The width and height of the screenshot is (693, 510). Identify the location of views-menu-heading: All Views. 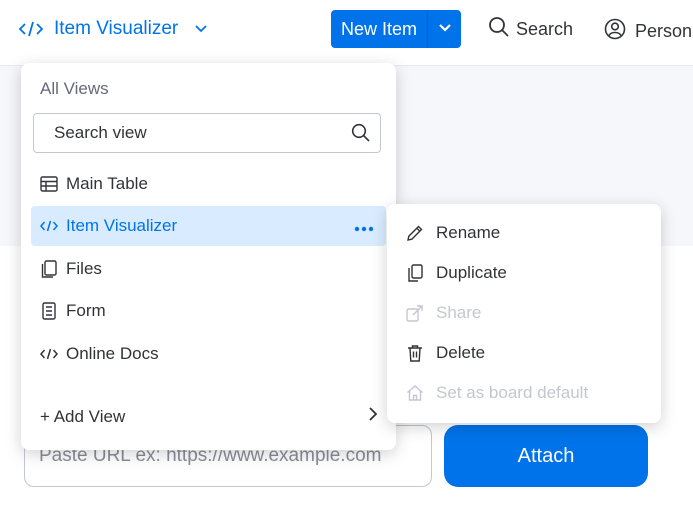
(74, 88).